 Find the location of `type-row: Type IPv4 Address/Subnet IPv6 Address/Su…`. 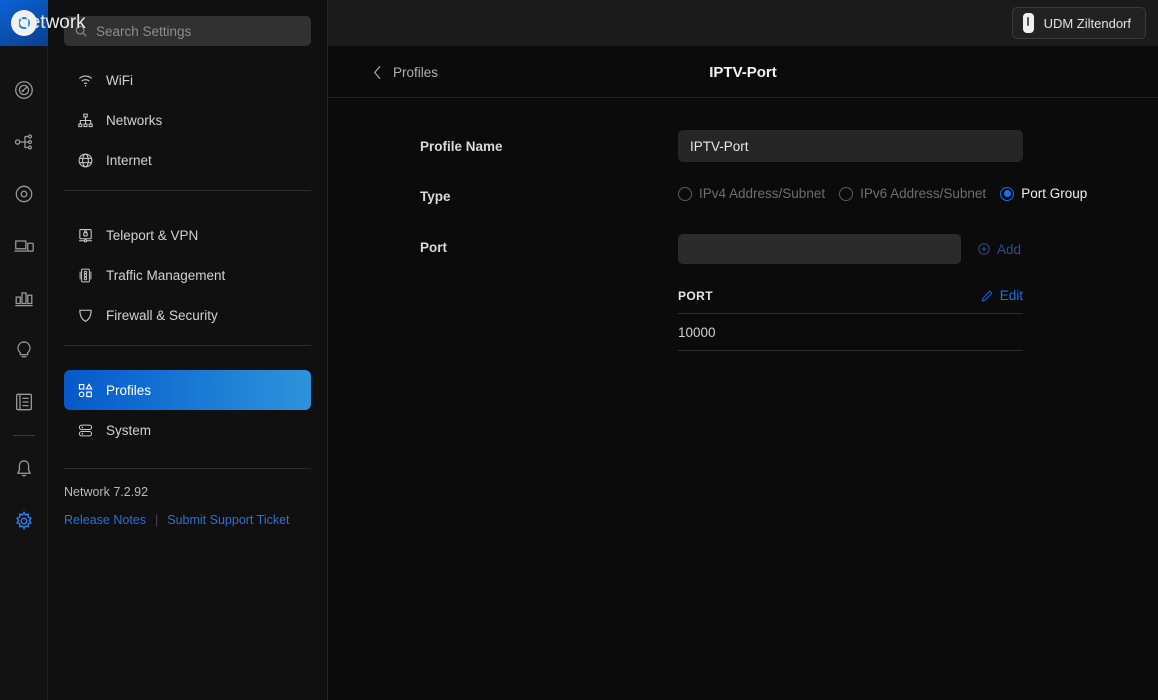

type-row: Type IPv4 Address/Subnet IPv6 Address/Su… is located at coordinates (743, 198).